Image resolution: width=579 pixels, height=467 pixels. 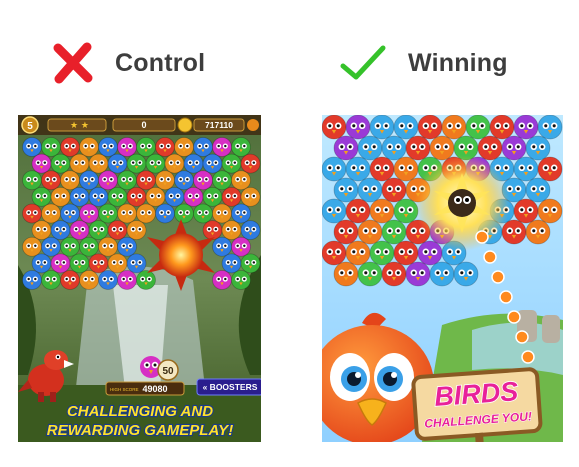 What do you see at coordinates (140, 411) in the screenshot?
I see `tagline-line-1: CHALLENGING AND` at bounding box center [140, 411].